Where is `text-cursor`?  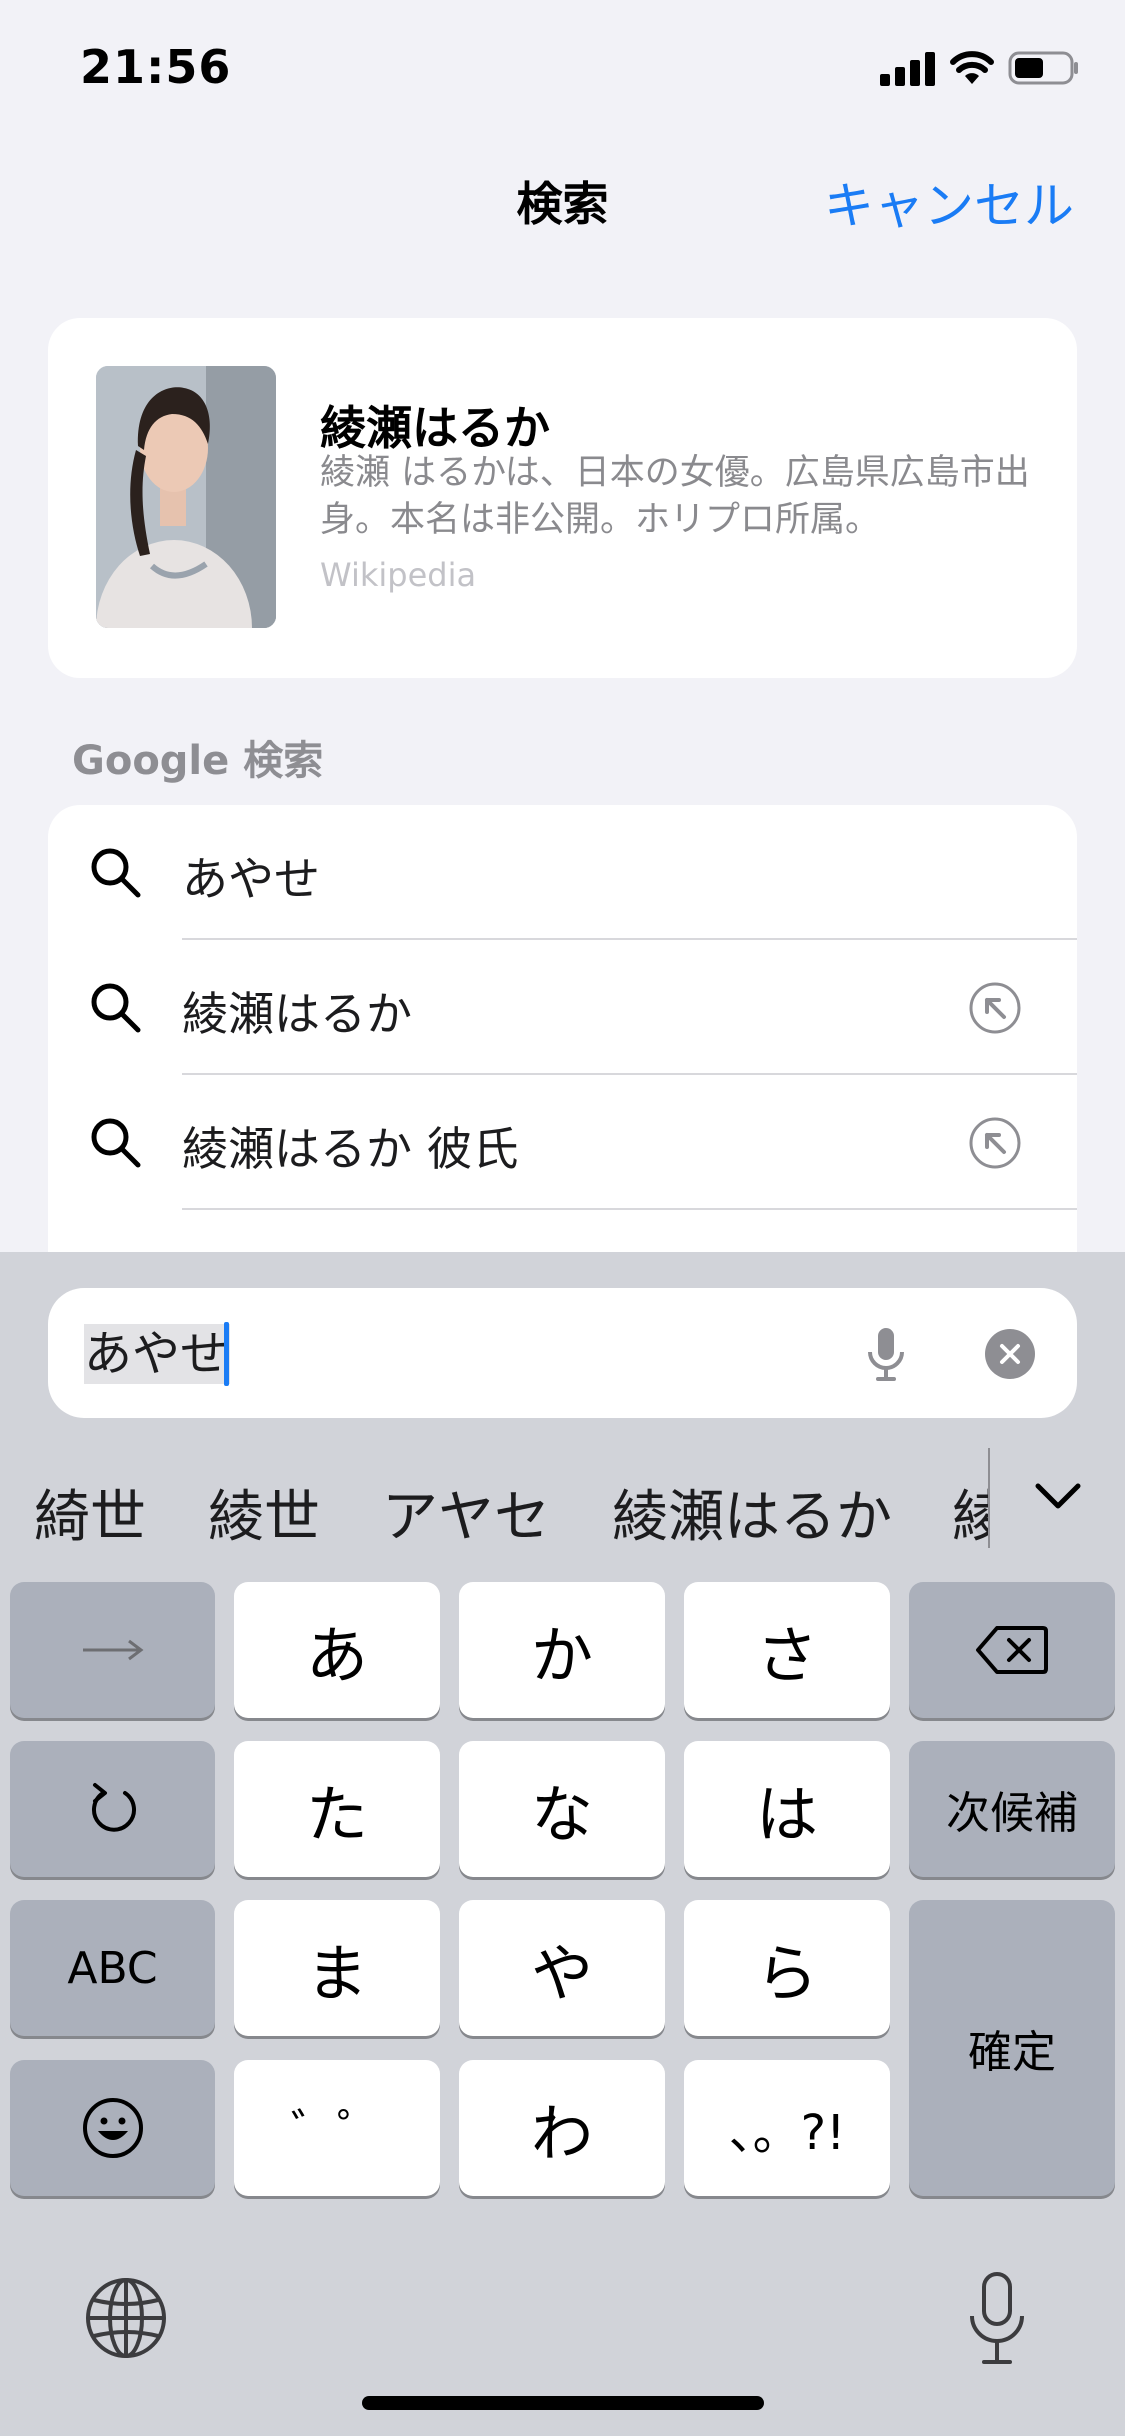 text-cursor is located at coordinates (226, 1354).